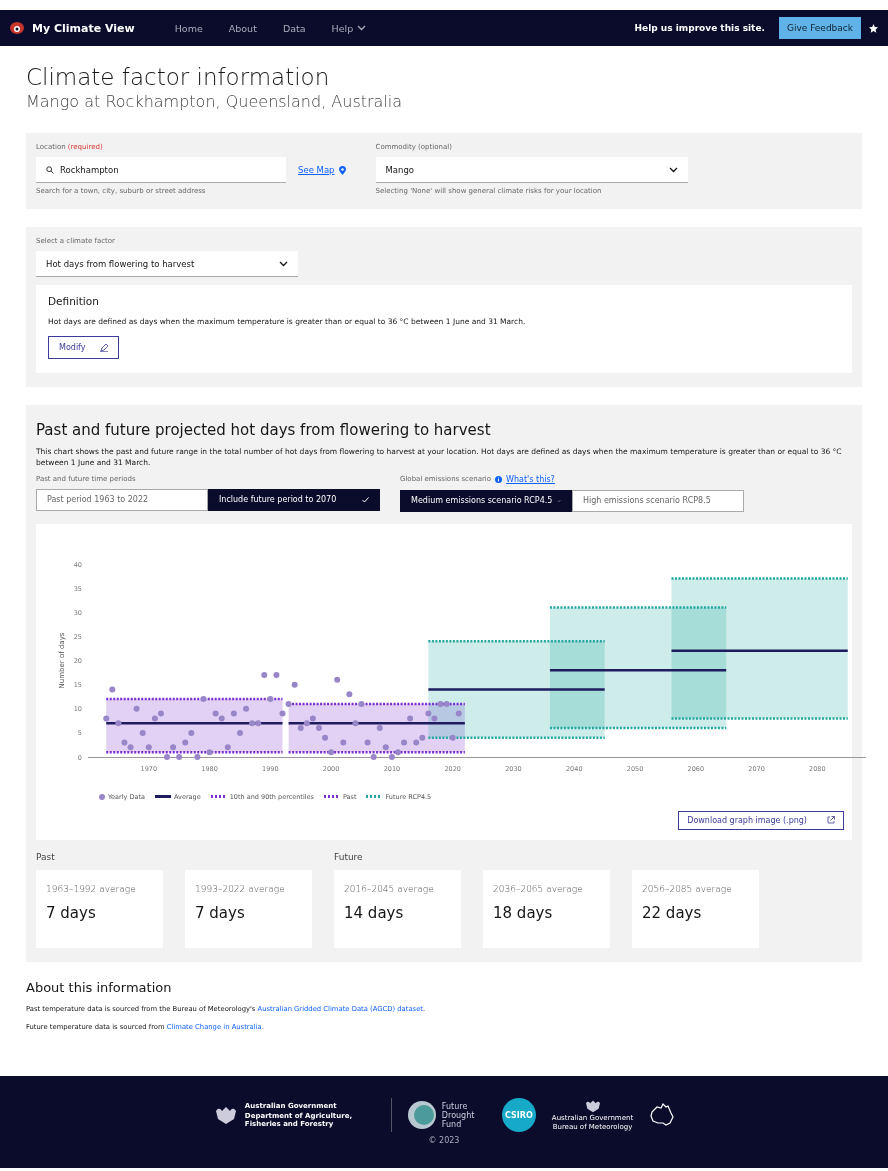 This screenshot has height=1171, width=888. I want to click on climate-factor-dropdown: Hot days from flowering to harvest, so click(167, 264).